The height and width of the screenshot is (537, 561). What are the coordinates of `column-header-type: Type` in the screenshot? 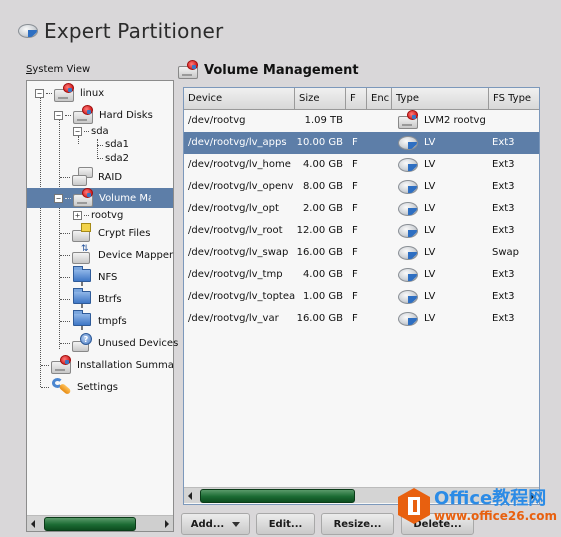 It's located at (440, 98).